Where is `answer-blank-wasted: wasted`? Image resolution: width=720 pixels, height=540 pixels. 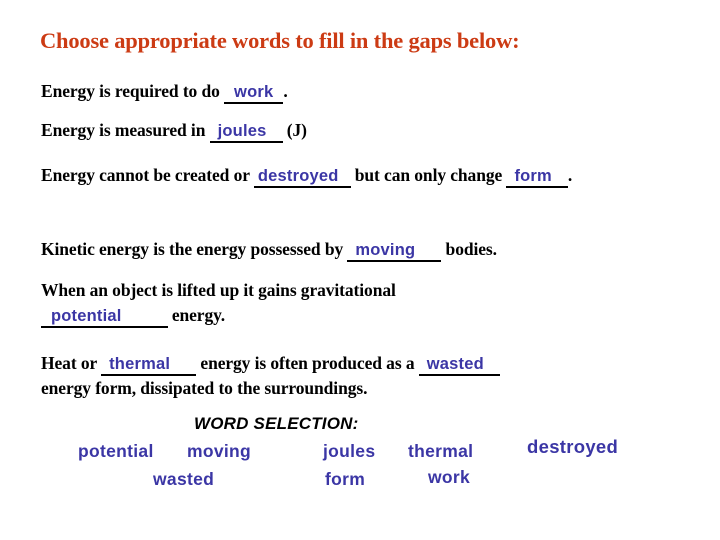
answer-blank-wasted: wasted is located at coordinates (459, 365).